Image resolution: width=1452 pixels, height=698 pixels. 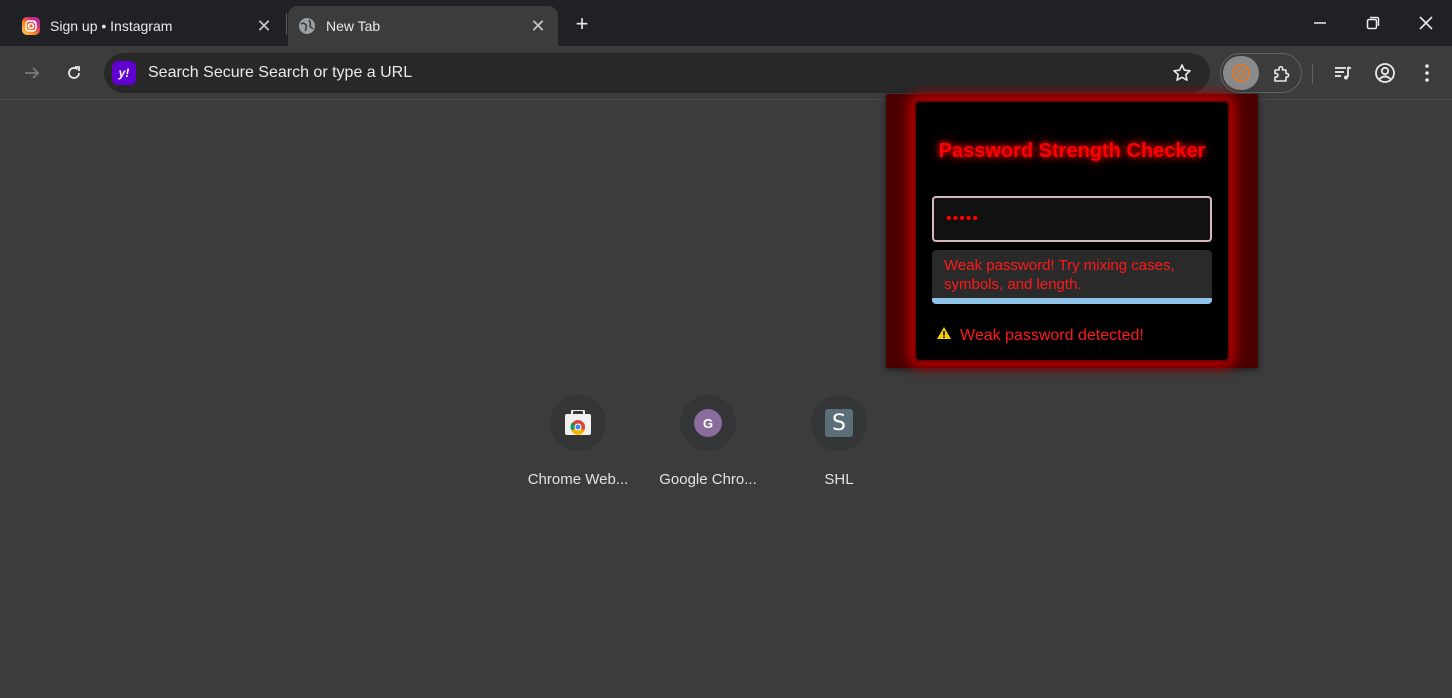 I want to click on letter-g-icon: G, so click(x=708, y=423).